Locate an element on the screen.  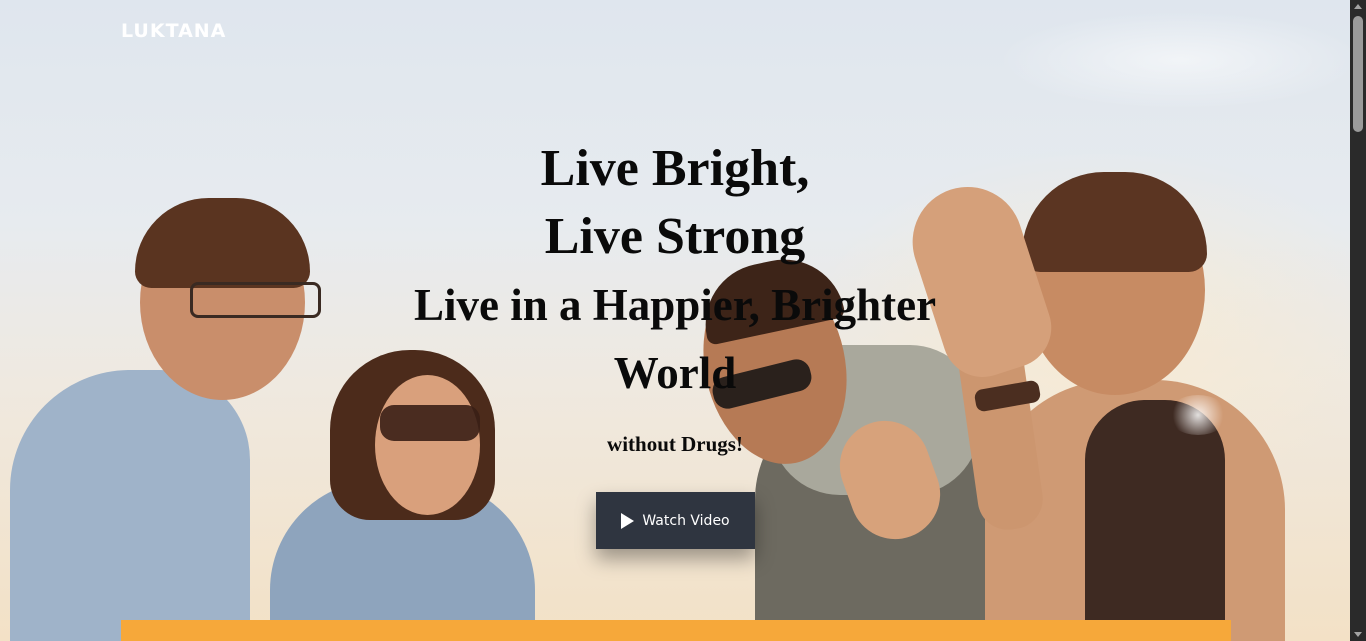
brand-logo: LUKTANA is located at coordinates (173, 31).